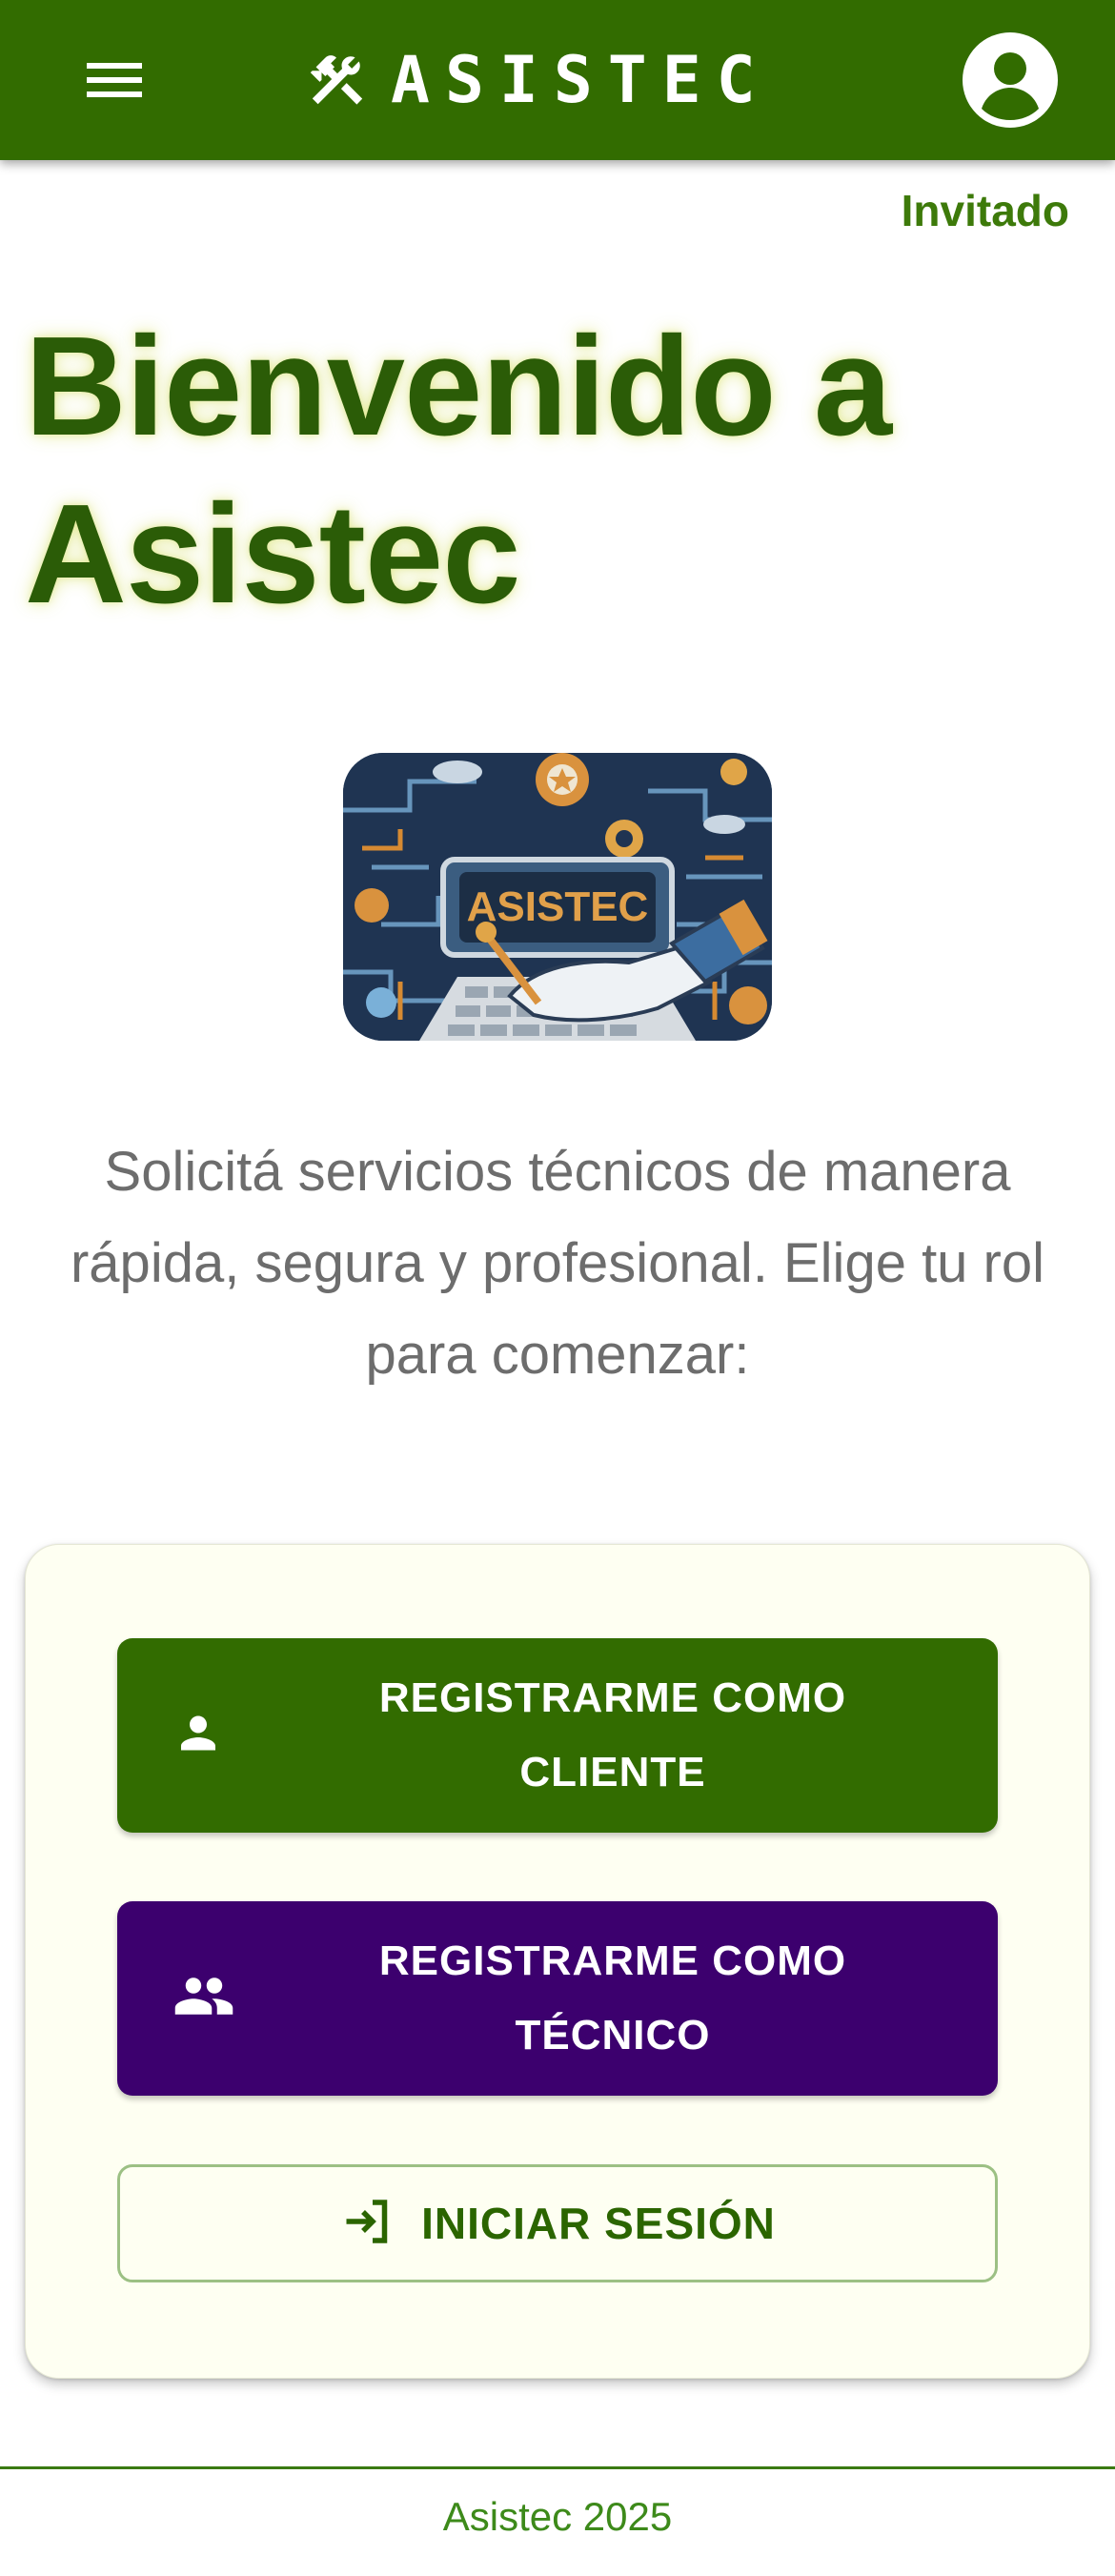 This screenshot has width=1115, height=2576. I want to click on asistec-logo-image: ASISTEC, so click(557, 897).